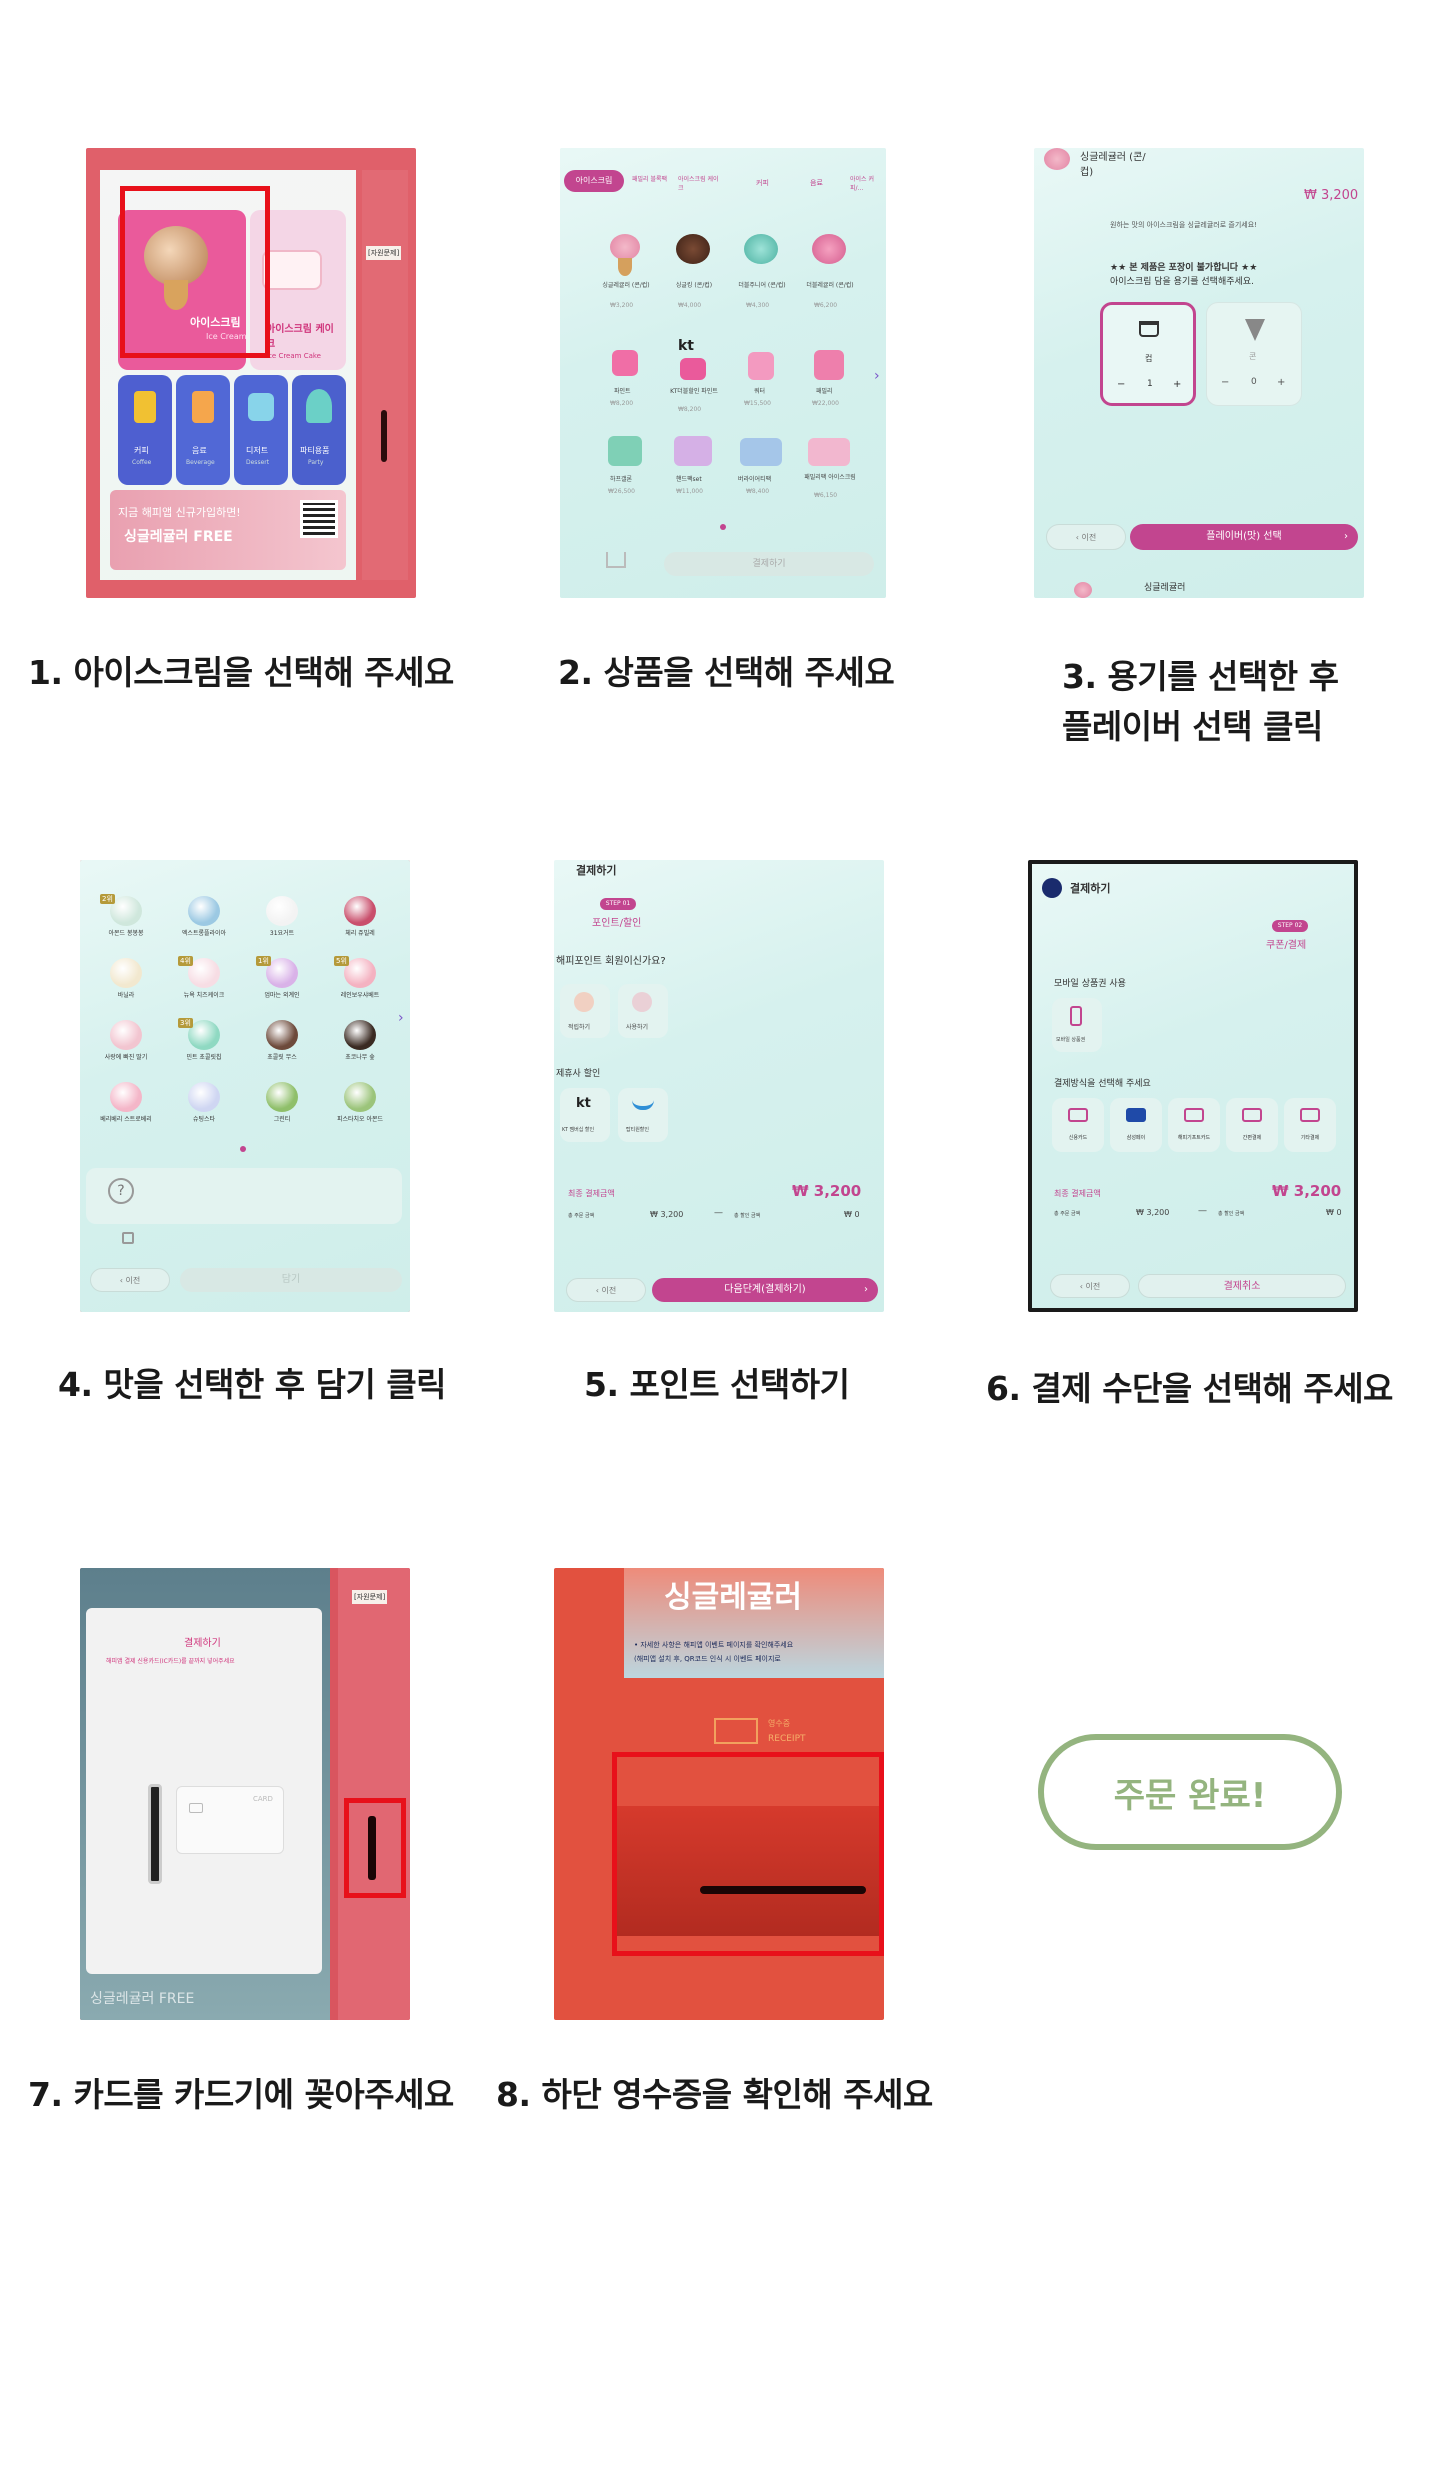 This screenshot has width=1440, height=2466. I want to click on product-card-pint: 파인트 ₩8,200, so click(626, 379).